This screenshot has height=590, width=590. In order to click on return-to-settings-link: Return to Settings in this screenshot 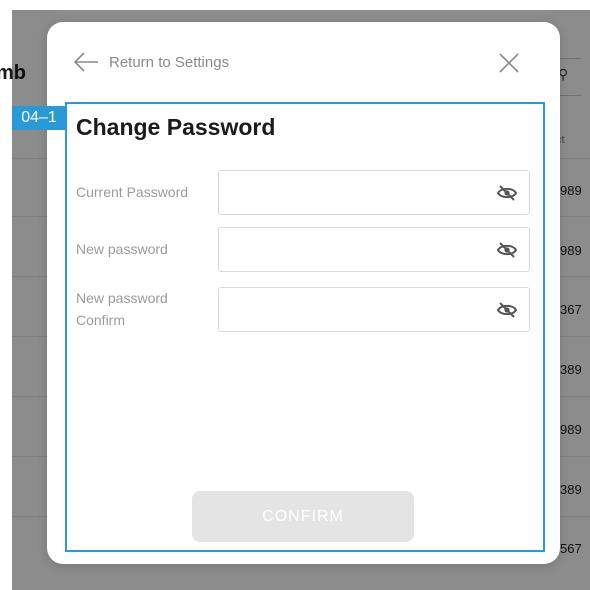, I will do `click(151, 62)`.